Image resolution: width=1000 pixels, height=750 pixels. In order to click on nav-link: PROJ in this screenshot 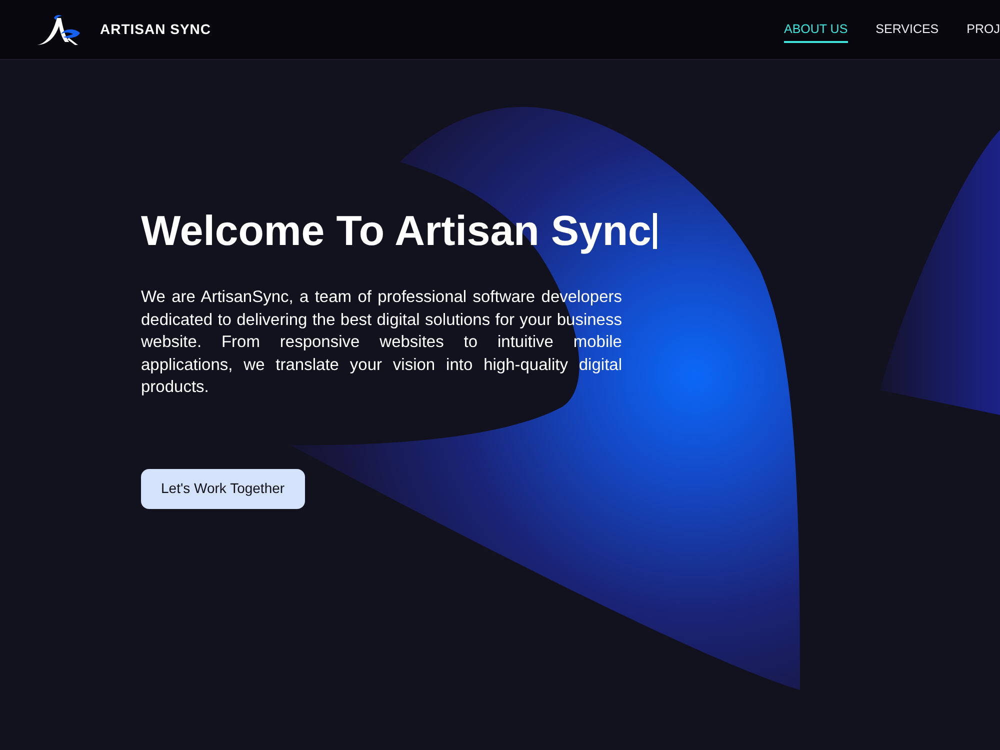, I will do `click(983, 29)`.